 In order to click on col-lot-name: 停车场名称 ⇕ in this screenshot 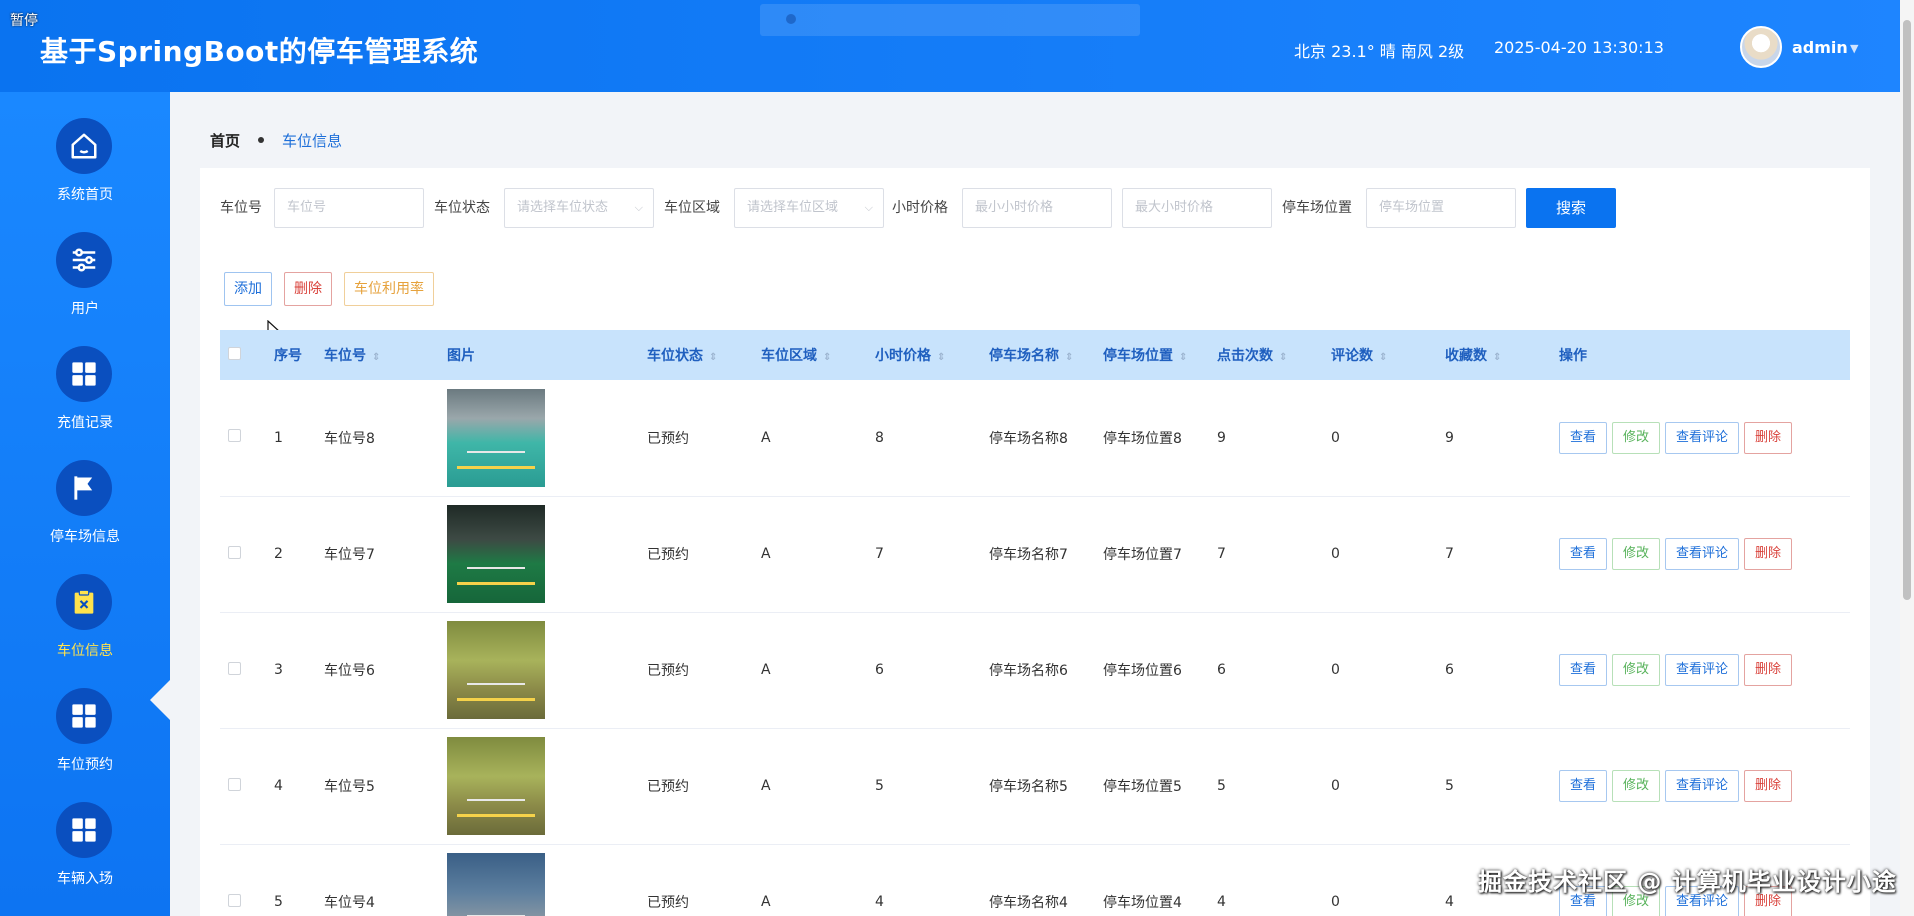, I will do `click(1038, 355)`.